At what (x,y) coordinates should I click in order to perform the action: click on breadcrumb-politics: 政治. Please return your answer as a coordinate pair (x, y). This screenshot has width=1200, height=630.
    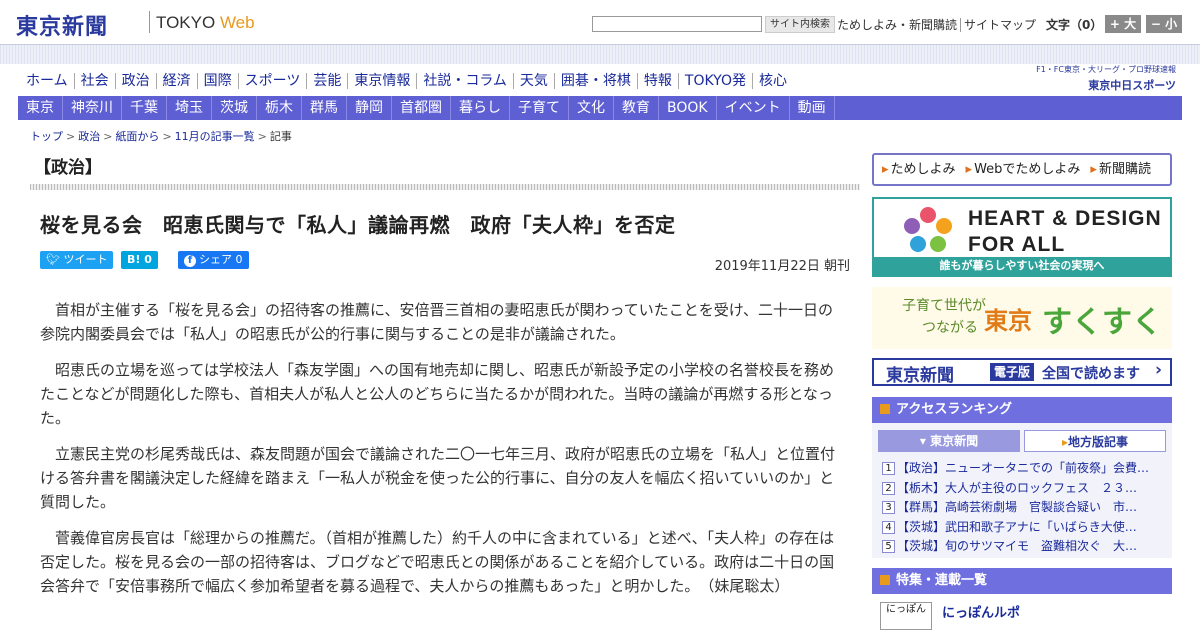
    Looking at the image, I should click on (89, 136).